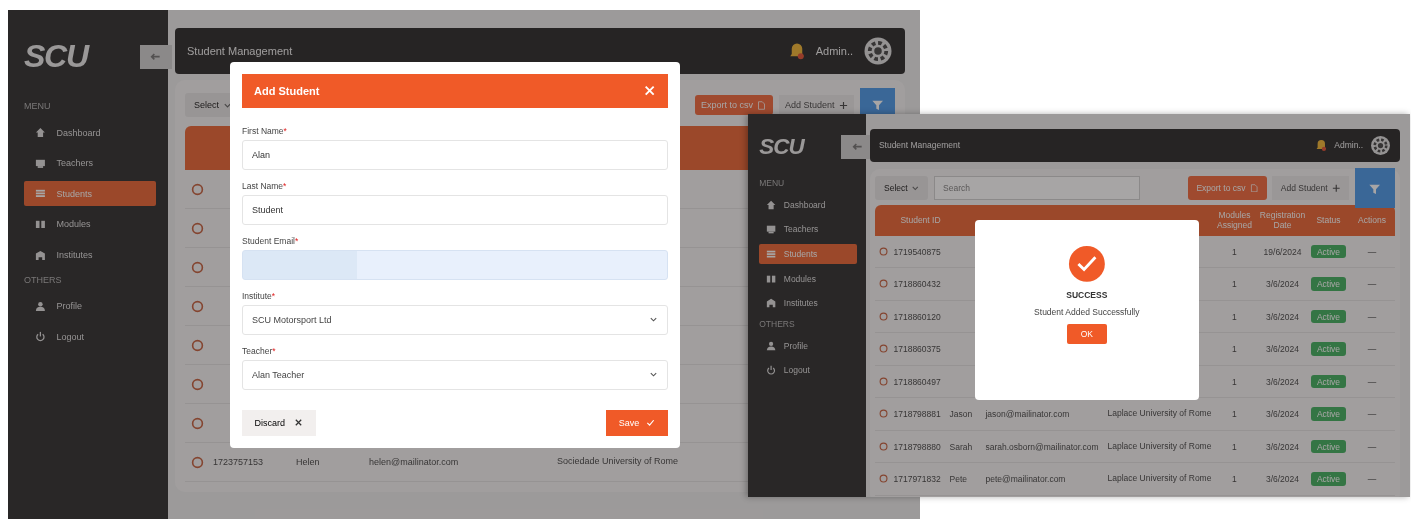  I want to click on field-label: Teacher, so click(257, 350).